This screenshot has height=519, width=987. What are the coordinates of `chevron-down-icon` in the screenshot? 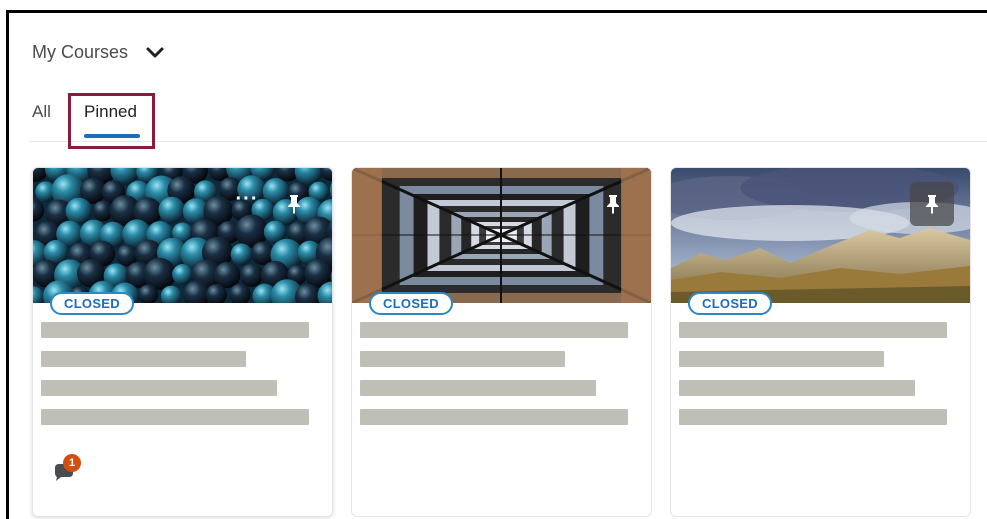 It's located at (155, 52).